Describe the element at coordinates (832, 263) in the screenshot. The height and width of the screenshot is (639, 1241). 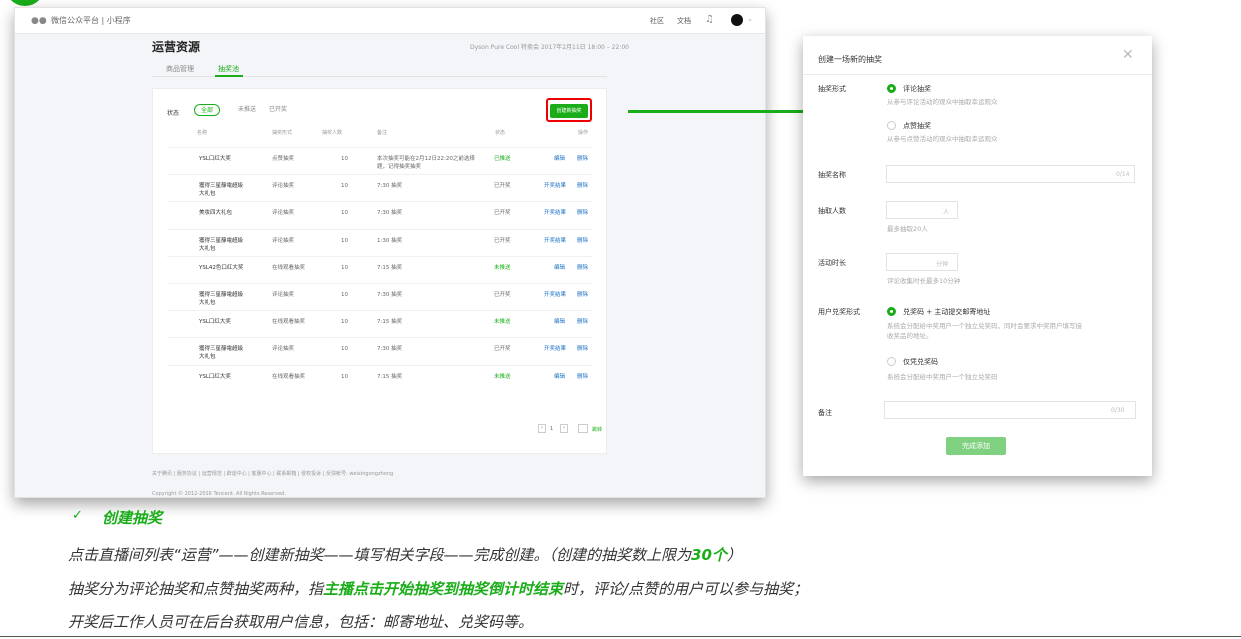
I see `duration-label: 活动时长` at that location.